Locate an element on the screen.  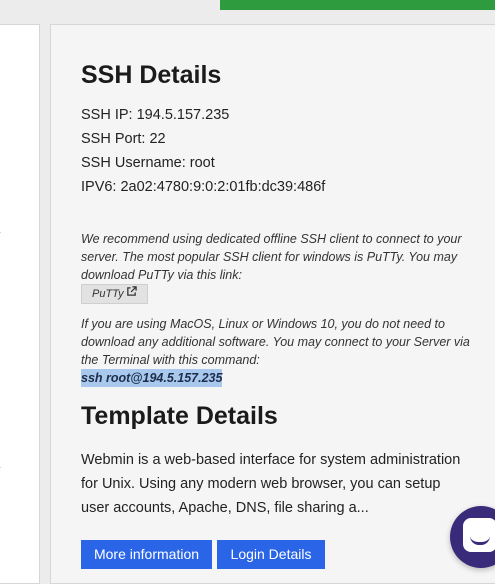
ssh-username: SSH Username: root is located at coordinates (148, 163).